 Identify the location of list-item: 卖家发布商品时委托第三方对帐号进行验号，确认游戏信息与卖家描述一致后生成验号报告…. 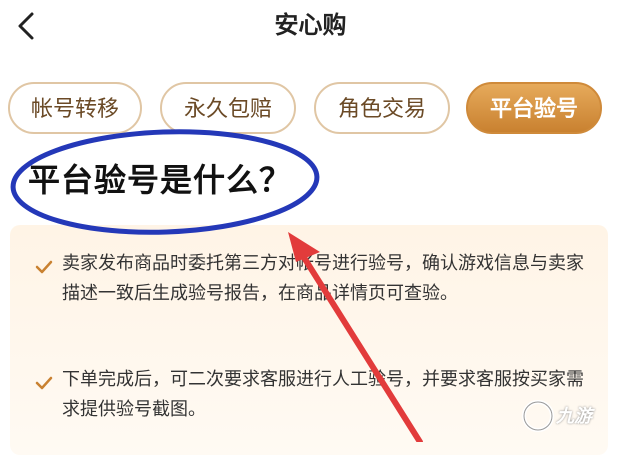
(314, 279).